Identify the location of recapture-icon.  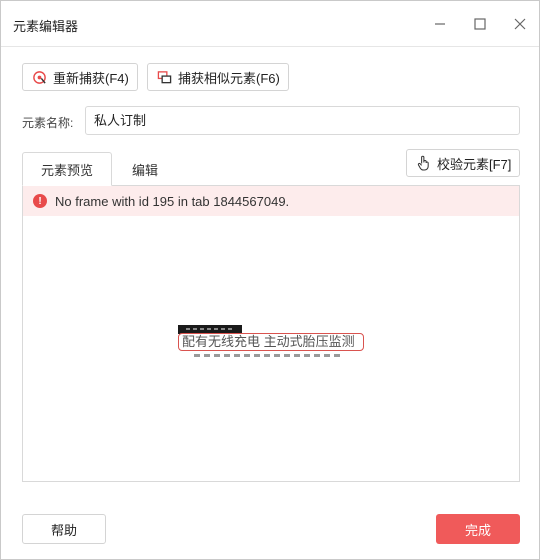
(39, 77).